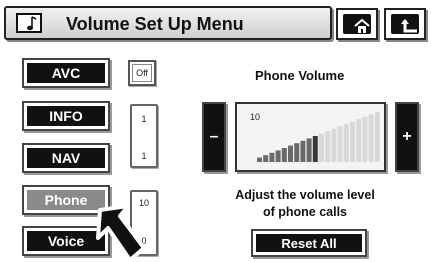 The height and width of the screenshot is (262, 431). What do you see at coordinates (255, 117) in the screenshot?
I see `volume-level-number: 10` at bounding box center [255, 117].